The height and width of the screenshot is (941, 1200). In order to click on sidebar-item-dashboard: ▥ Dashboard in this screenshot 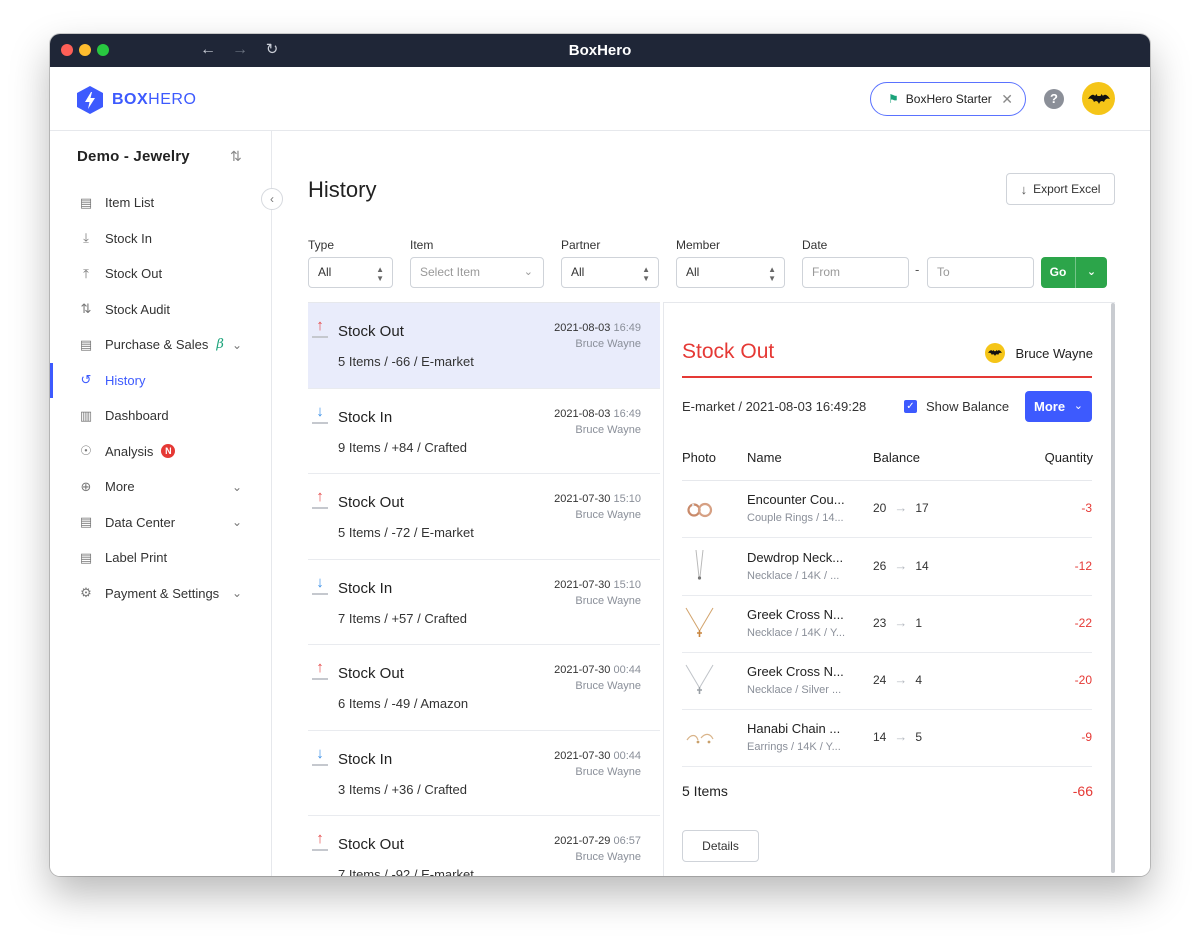, I will do `click(160, 416)`.